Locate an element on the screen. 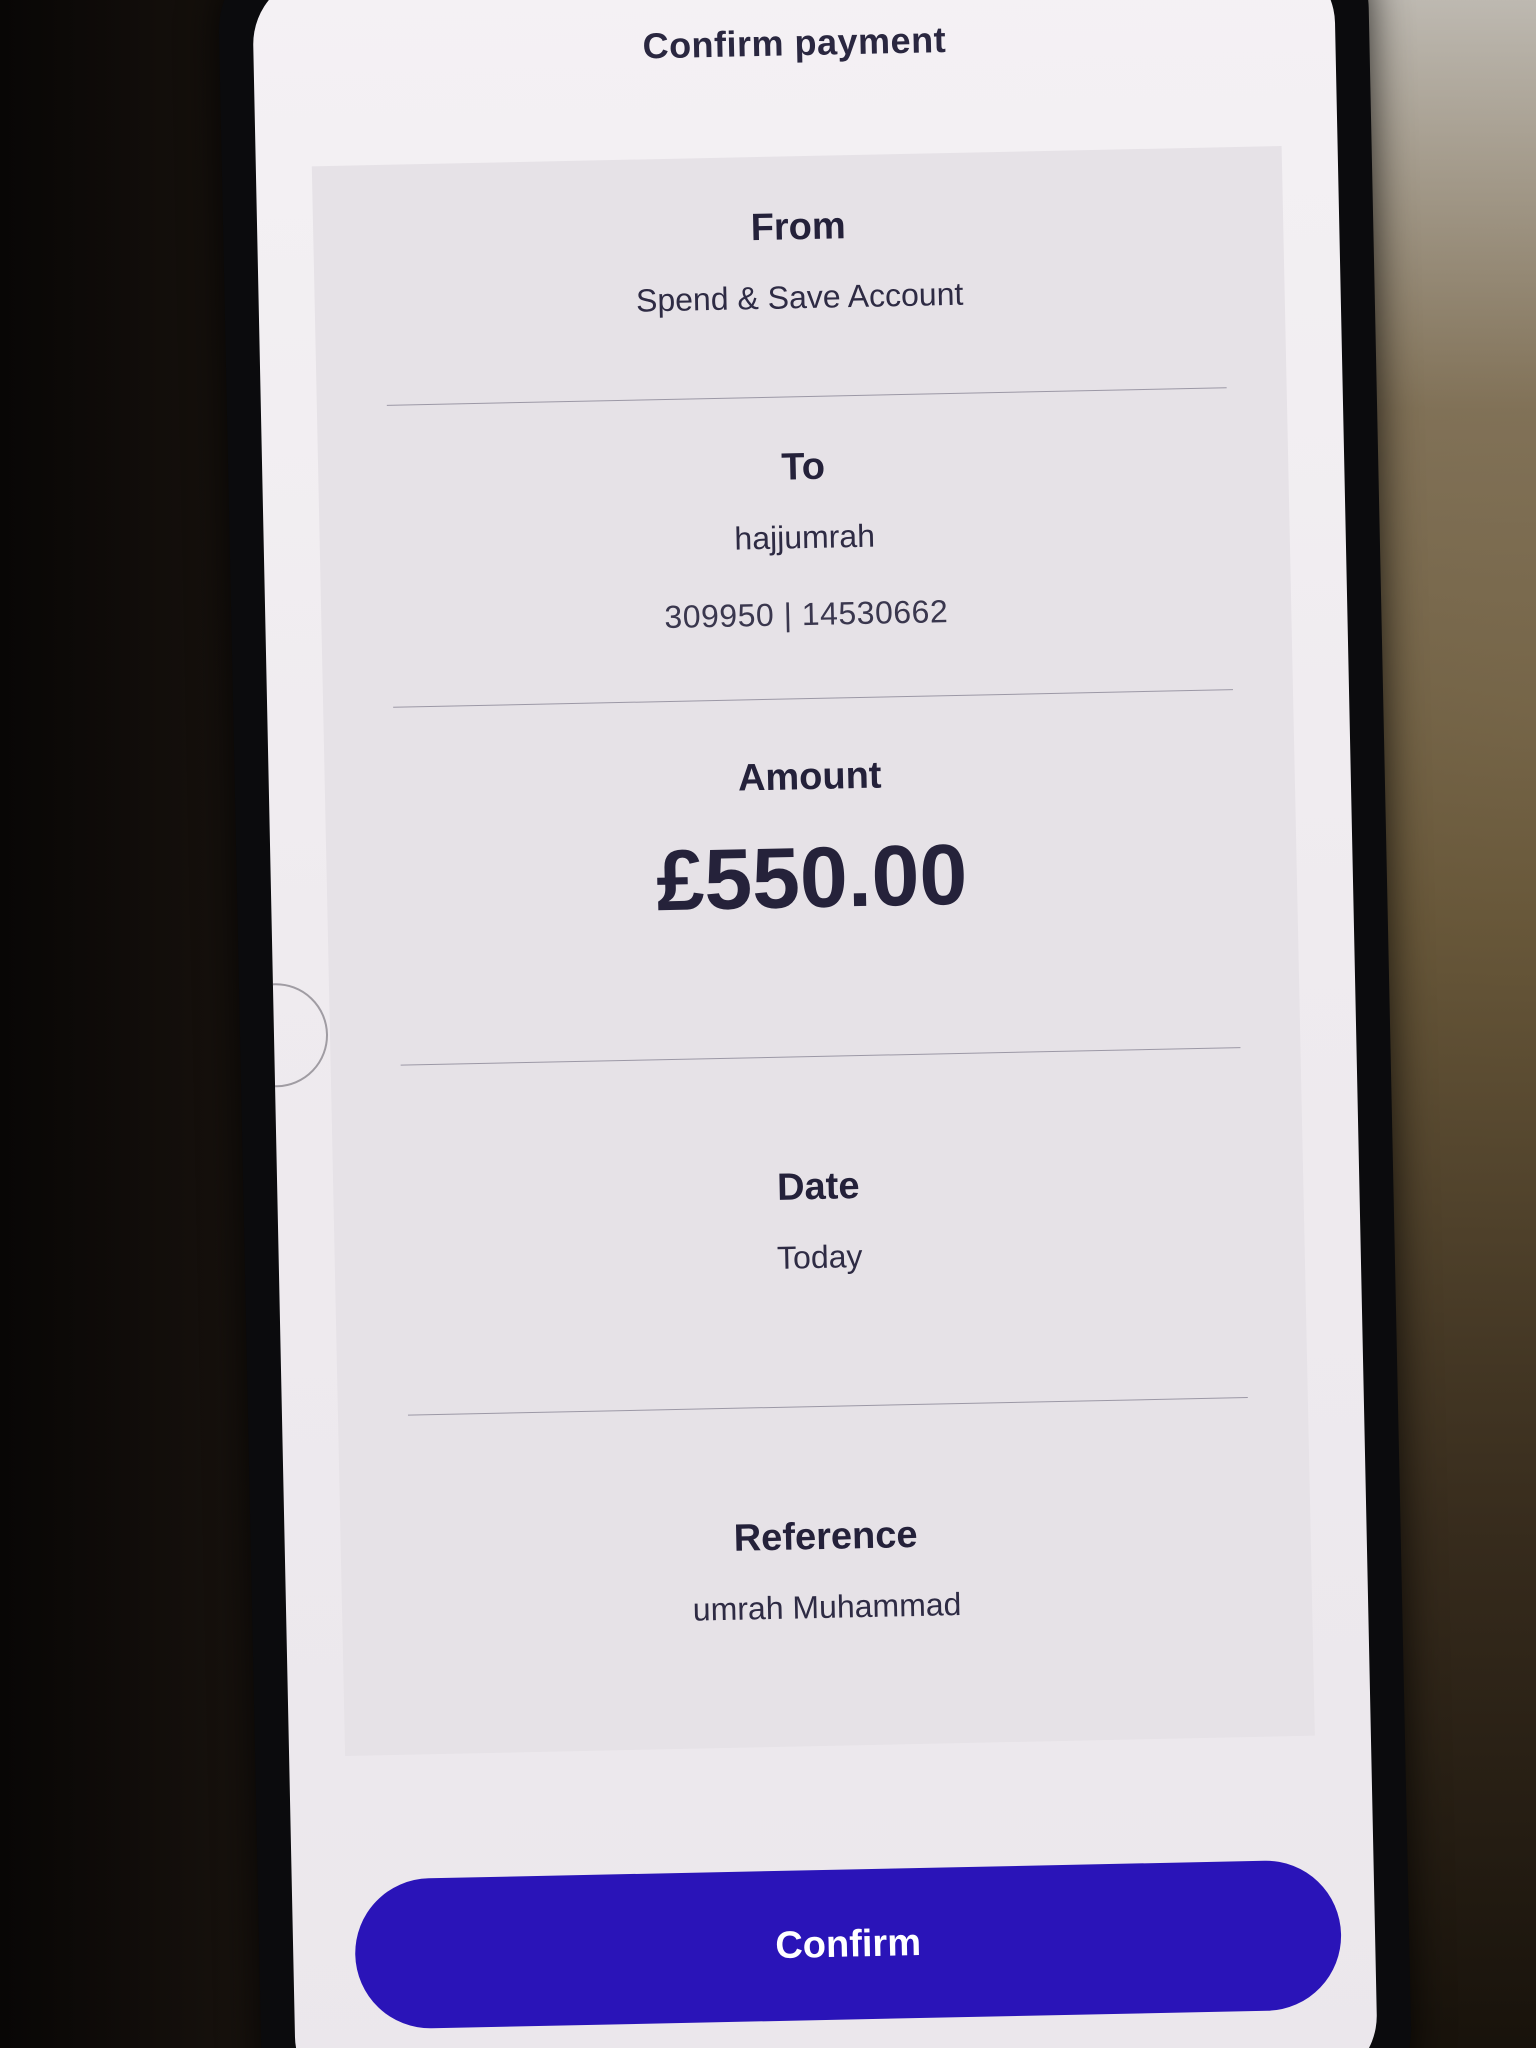  reference-value: umrah Muhammad is located at coordinates (827, 1607).